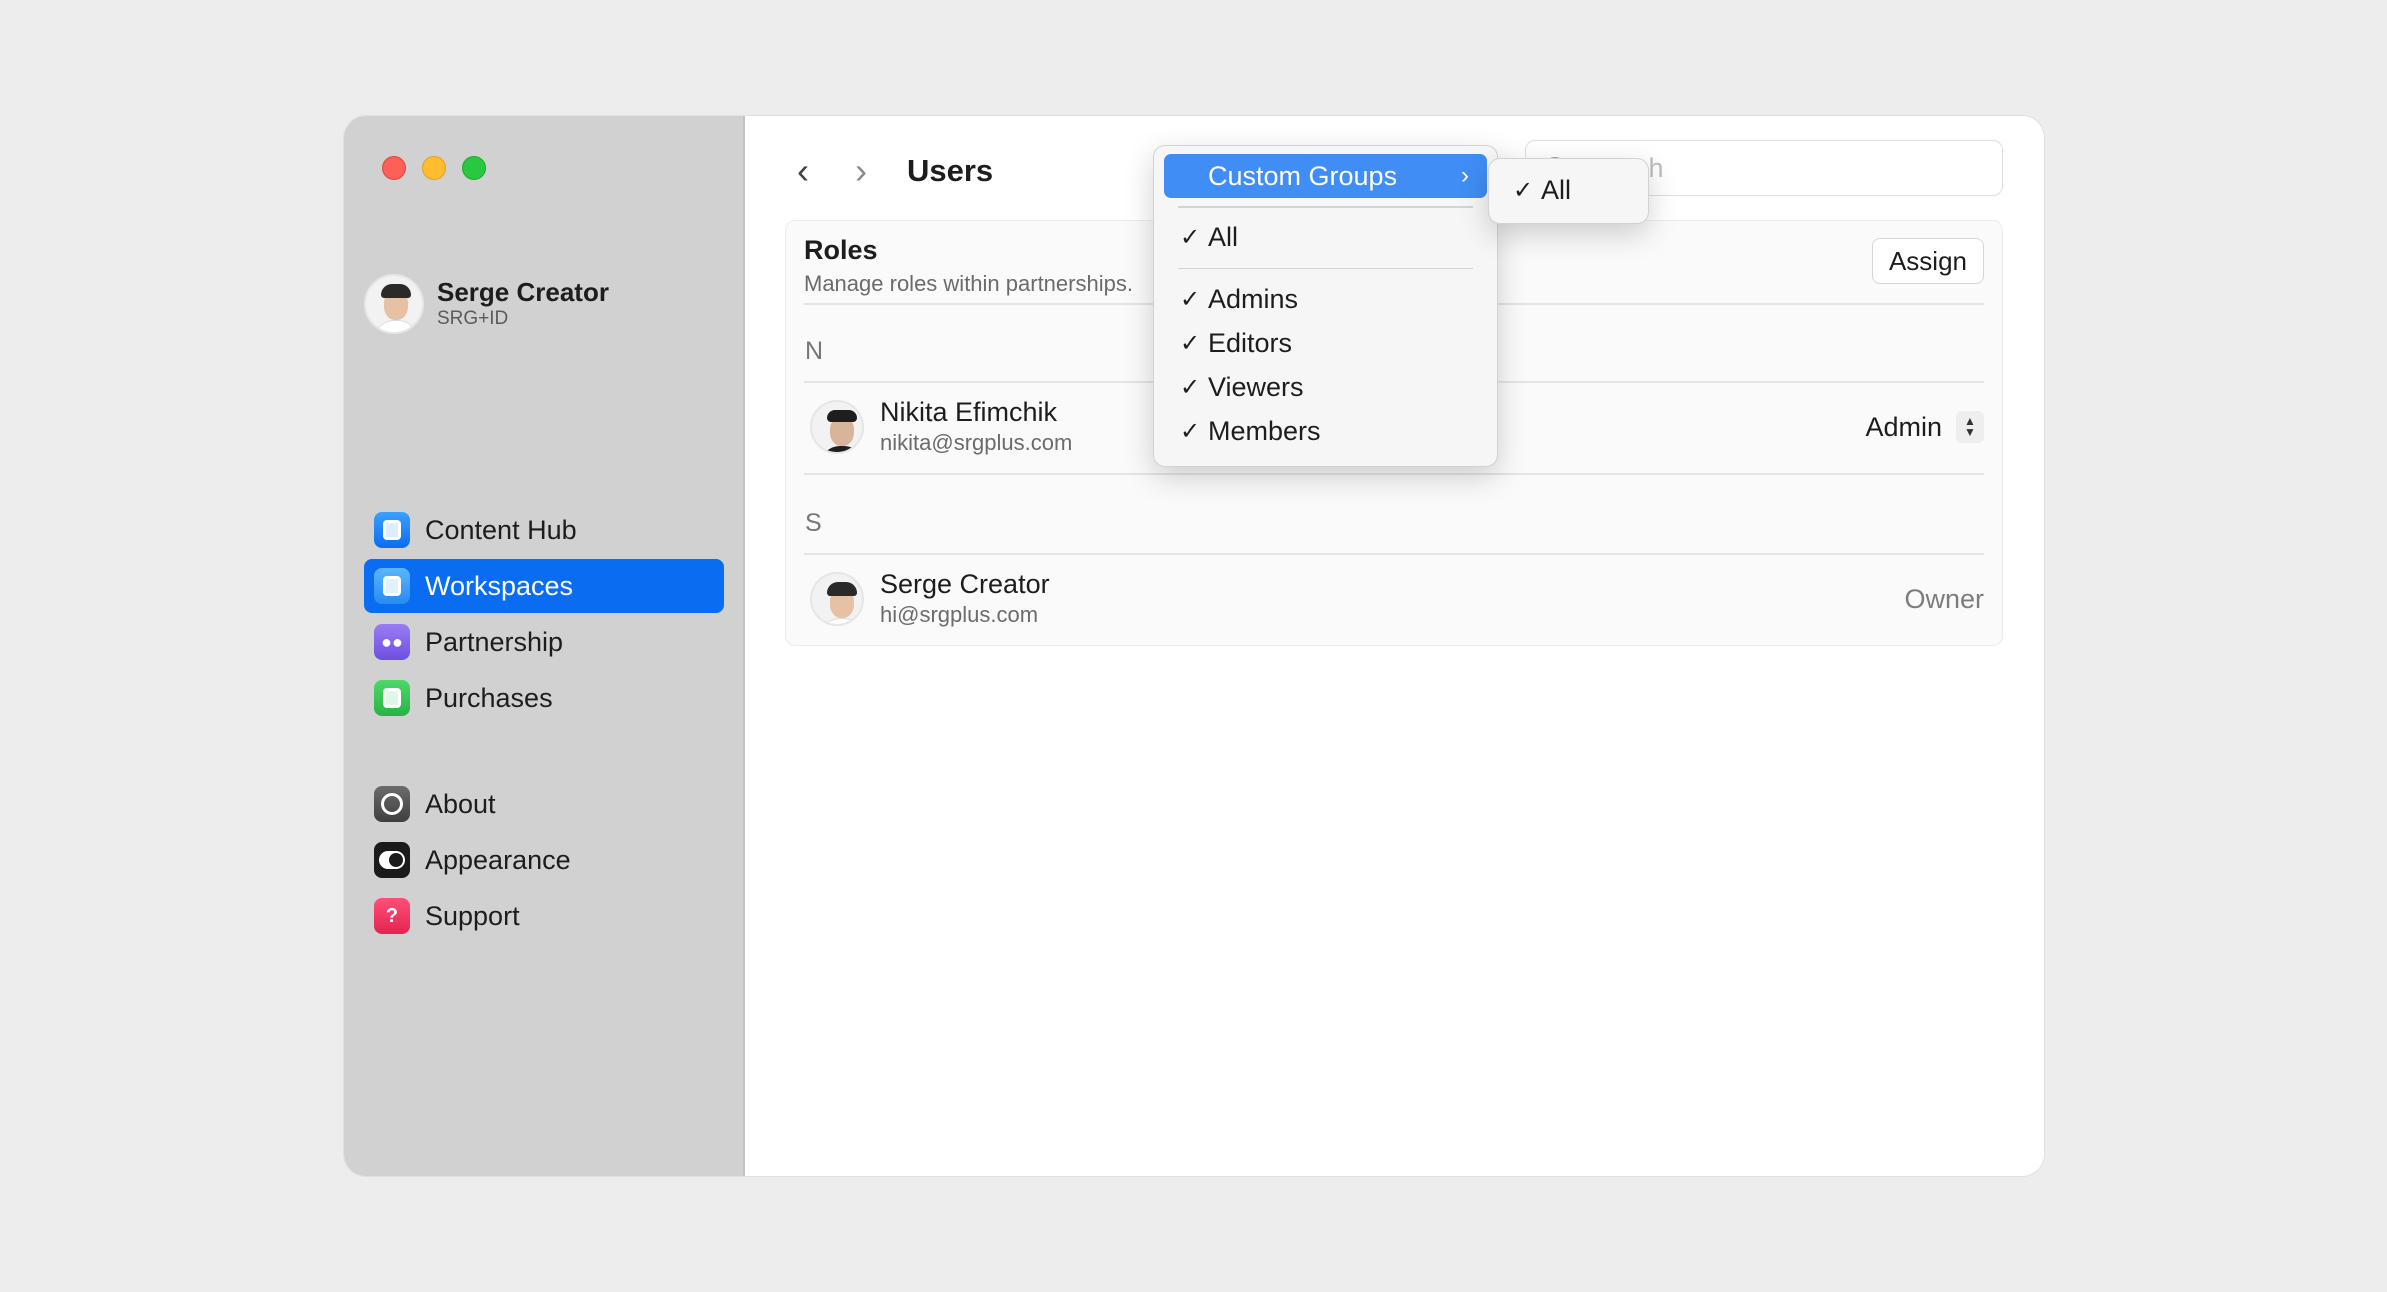 This screenshot has width=2387, height=1292. Describe the element at coordinates (1325, 238) in the screenshot. I see `menu-item-all: ✓ All` at that location.